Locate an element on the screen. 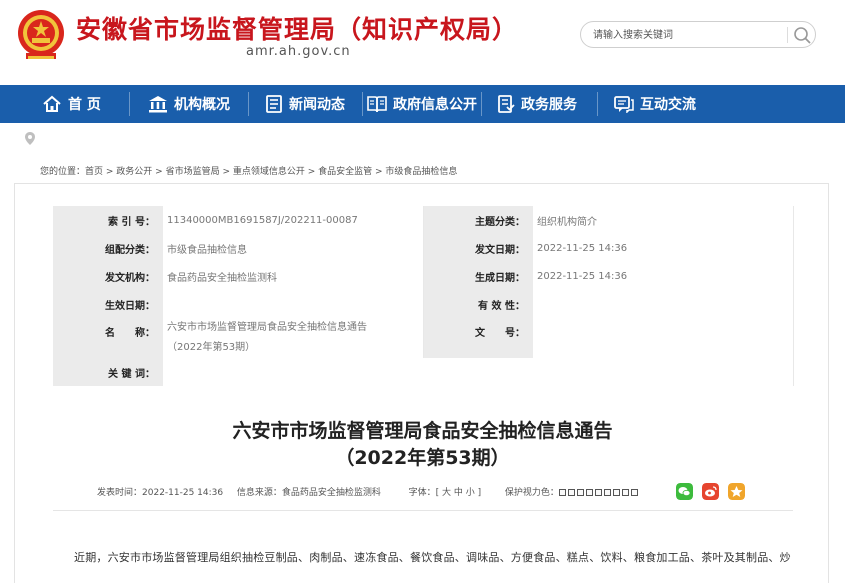  nav-item-news: 新闻动态 is located at coordinates (305, 104).